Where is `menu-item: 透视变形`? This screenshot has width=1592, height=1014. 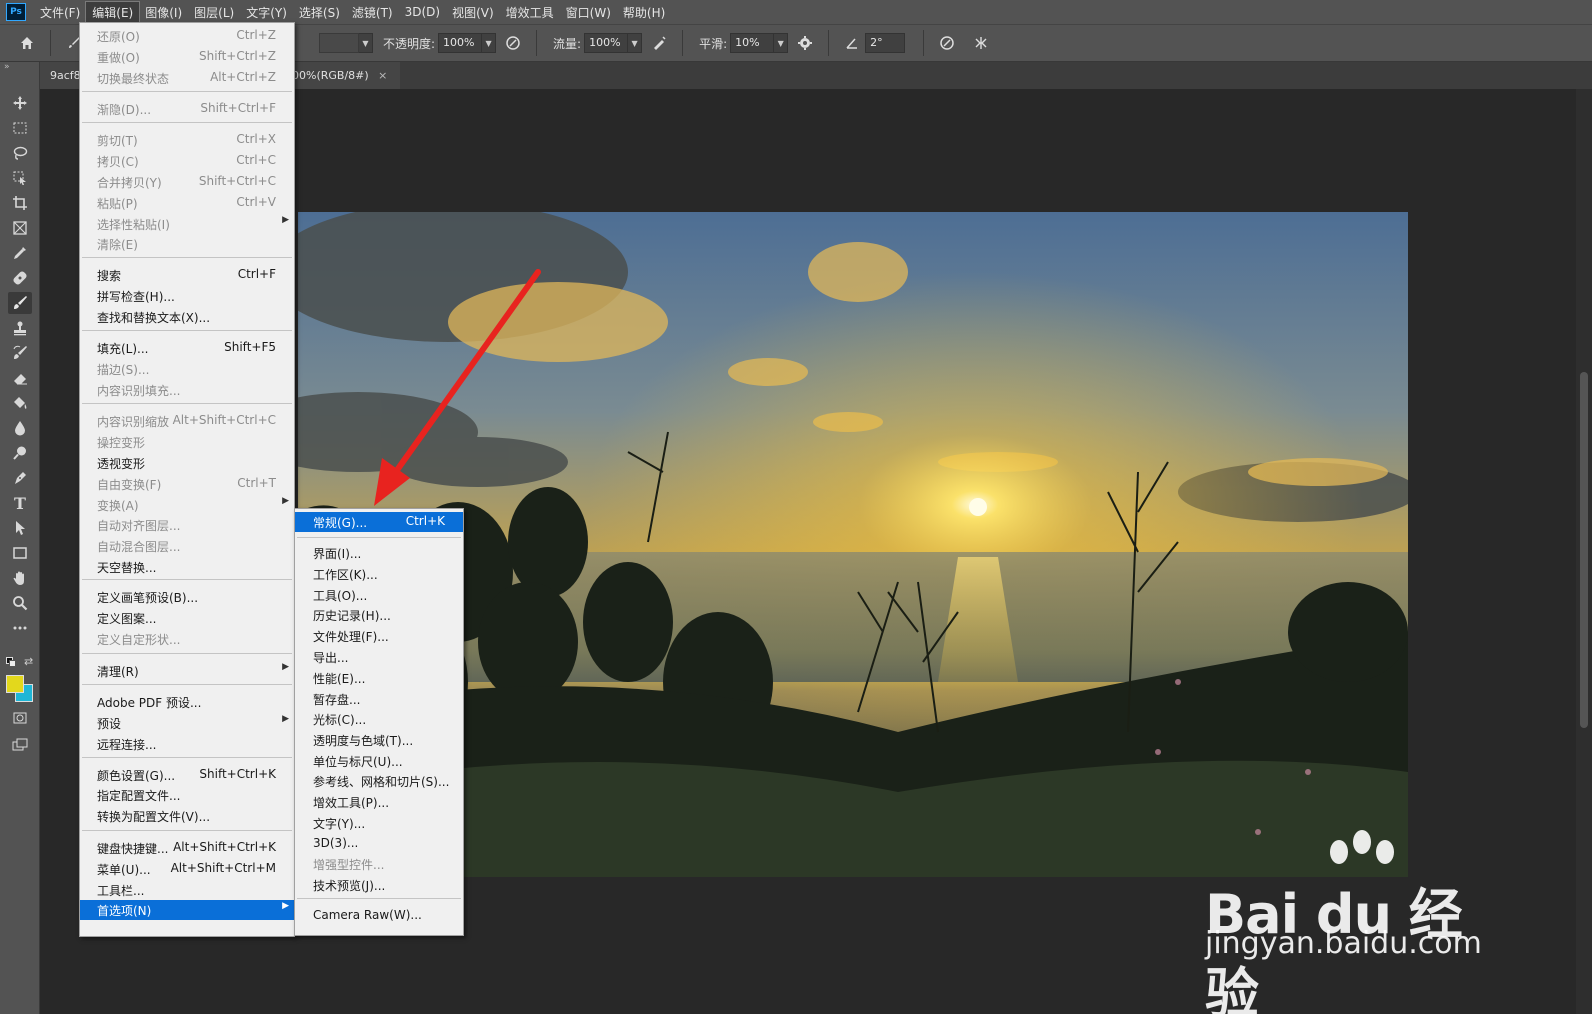
menu-item: 透视变形 is located at coordinates (187, 463).